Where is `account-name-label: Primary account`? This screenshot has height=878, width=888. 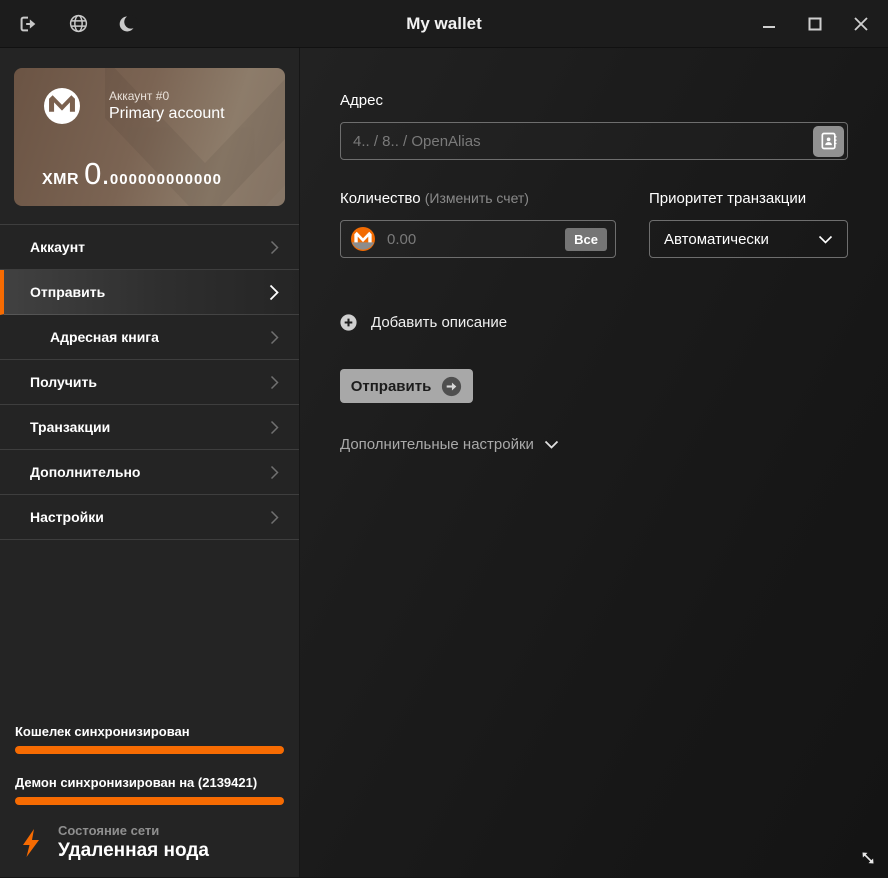 account-name-label: Primary account is located at coordinates (167, 113).